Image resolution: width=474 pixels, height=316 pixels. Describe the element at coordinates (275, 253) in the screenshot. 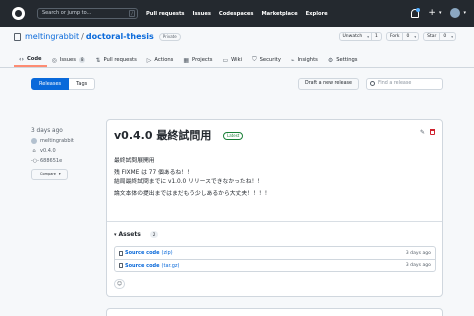

I see `asset-row: Source code (zip) 3 days ago` at that location.